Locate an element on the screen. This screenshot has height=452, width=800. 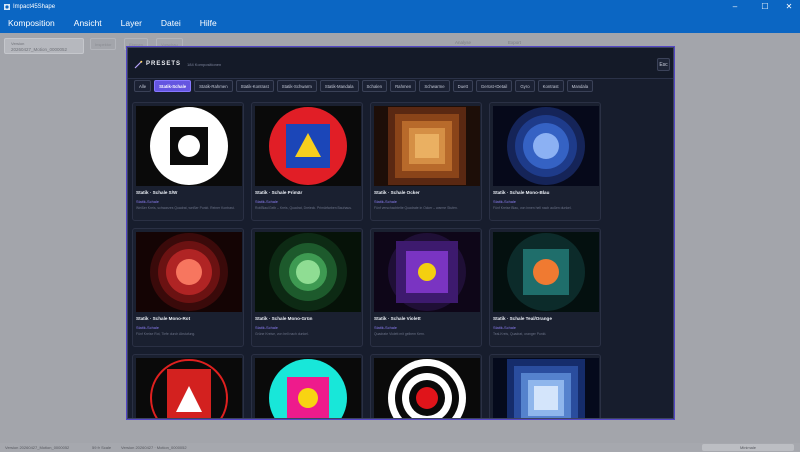
preset-title: Statik · Schale Mono-Grün is located at coordinates (284, 318).